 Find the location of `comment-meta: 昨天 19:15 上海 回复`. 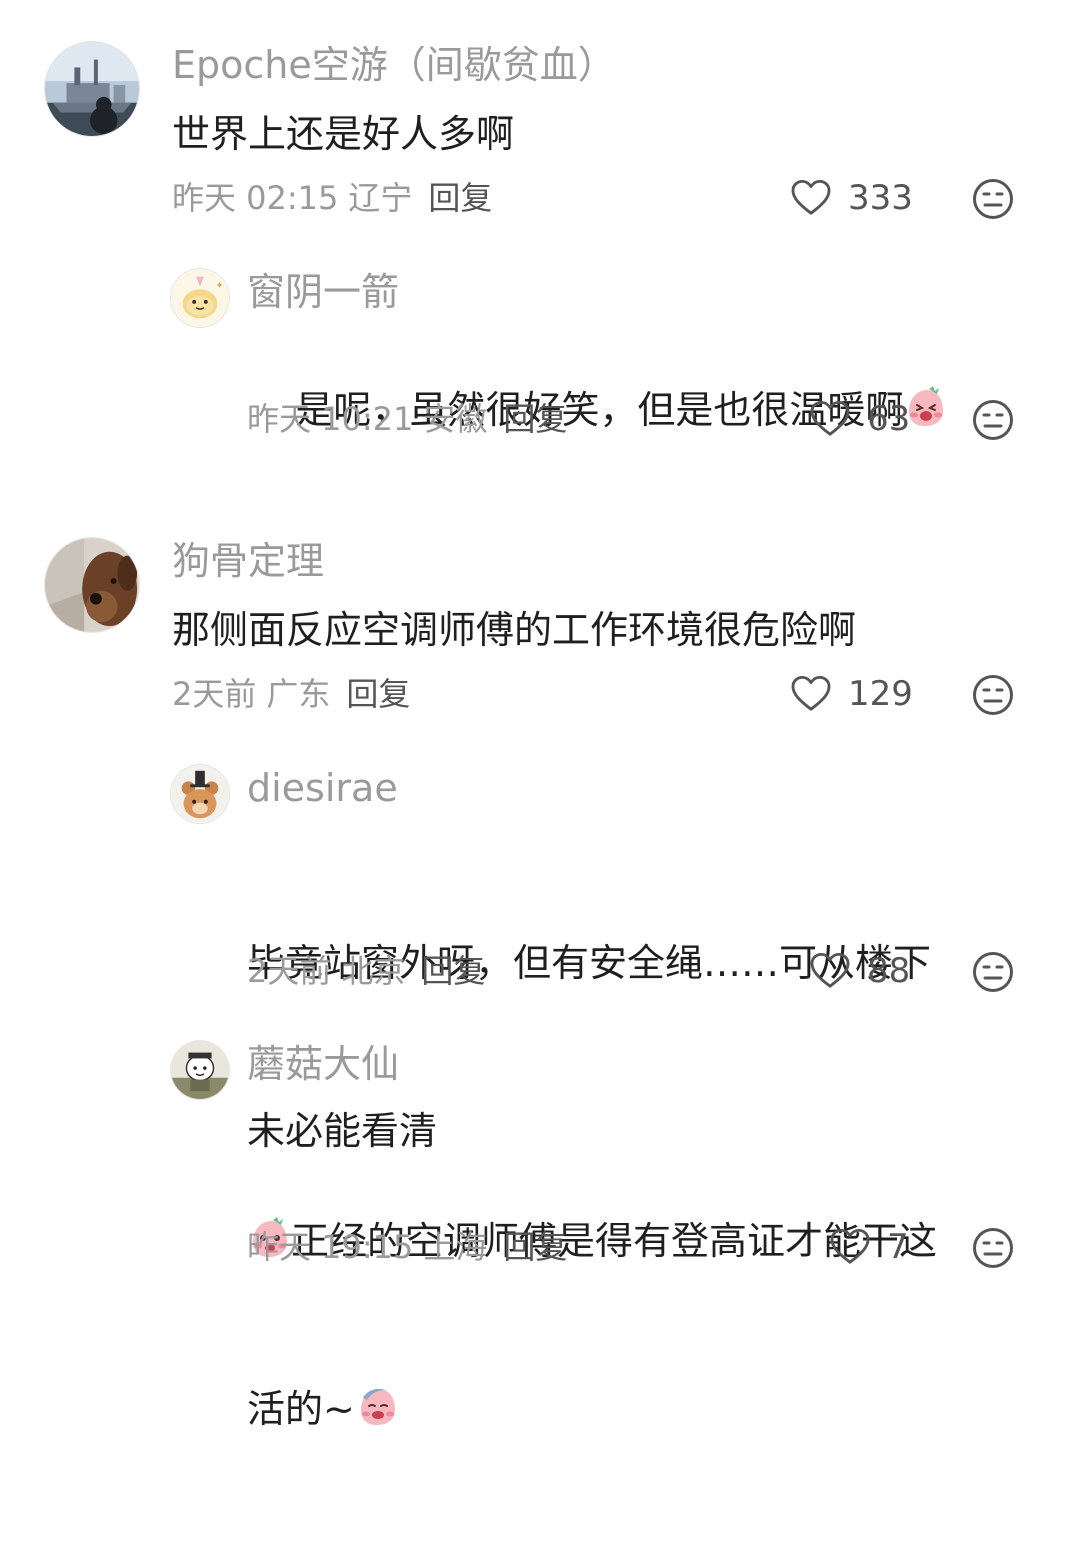

comment-meta: 昨天 19:15 上海 回复 is located at coordinates (407, 1247).